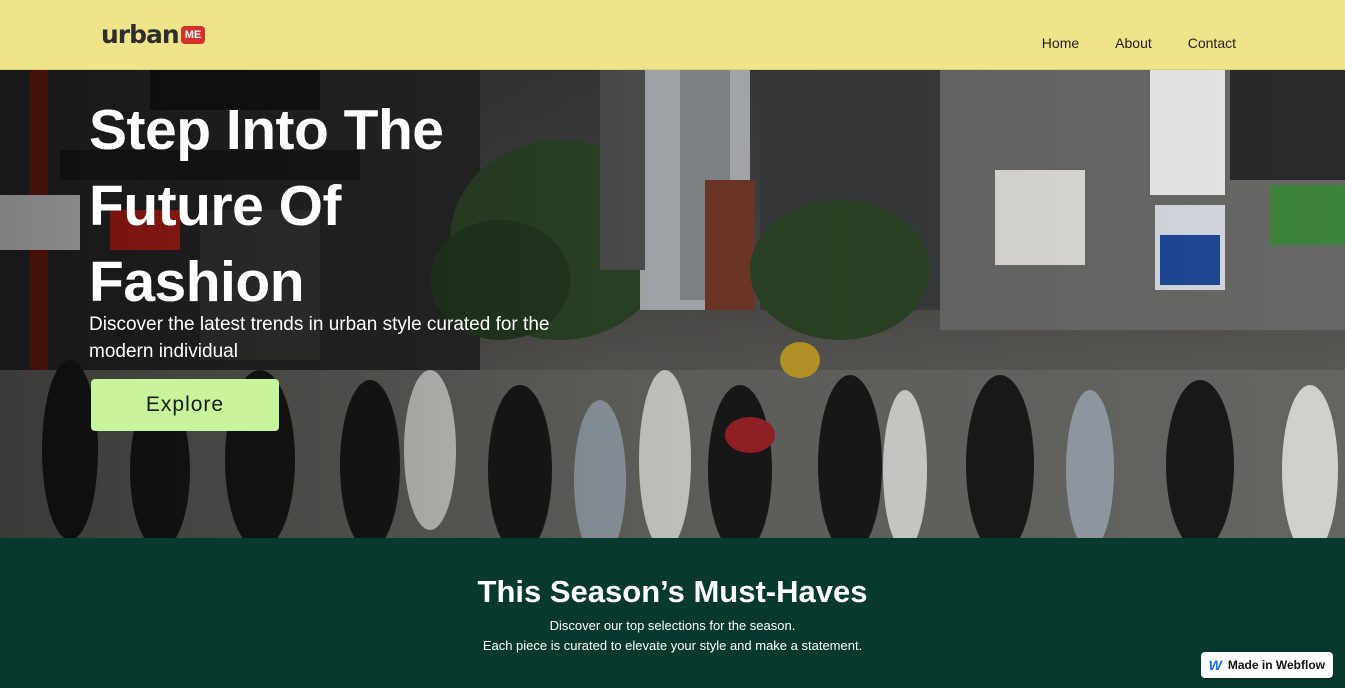 This screenshot has width=1345, height=688. I want to click on hero-title: Step Into The Future Of Fashion, so click(266, 206).